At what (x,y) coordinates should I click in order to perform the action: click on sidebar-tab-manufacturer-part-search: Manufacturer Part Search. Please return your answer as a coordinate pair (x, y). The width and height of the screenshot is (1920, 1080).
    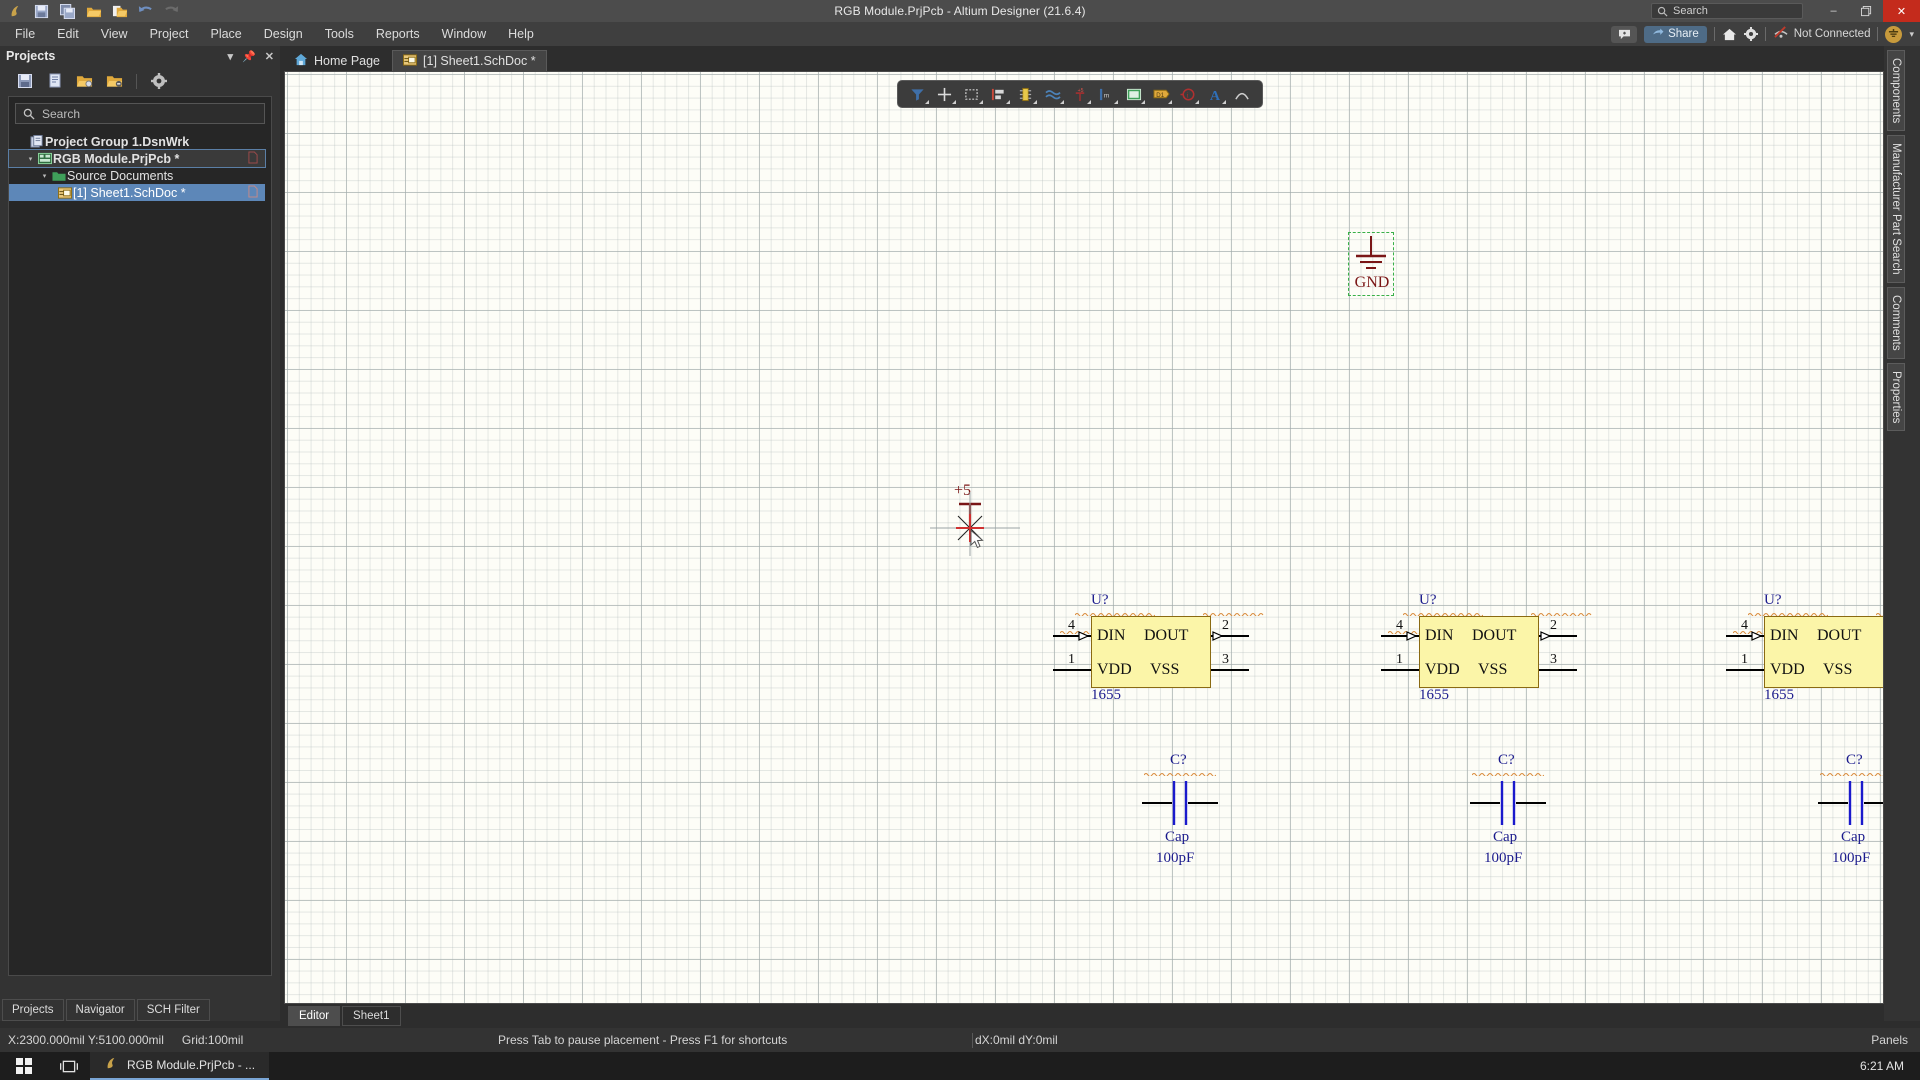
    Looking at the image, I should click on (1896, 209).